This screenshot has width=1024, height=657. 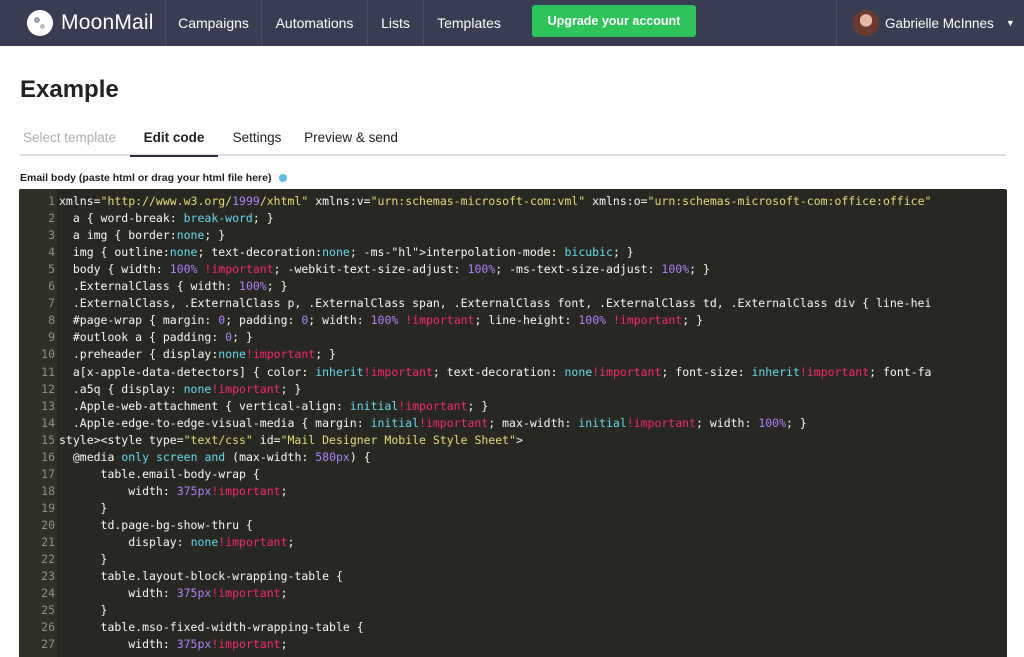 What do you see at coordinates (48, 542) in the screenshot?
I see `line-number: 21` at bounding box center [48, 542].